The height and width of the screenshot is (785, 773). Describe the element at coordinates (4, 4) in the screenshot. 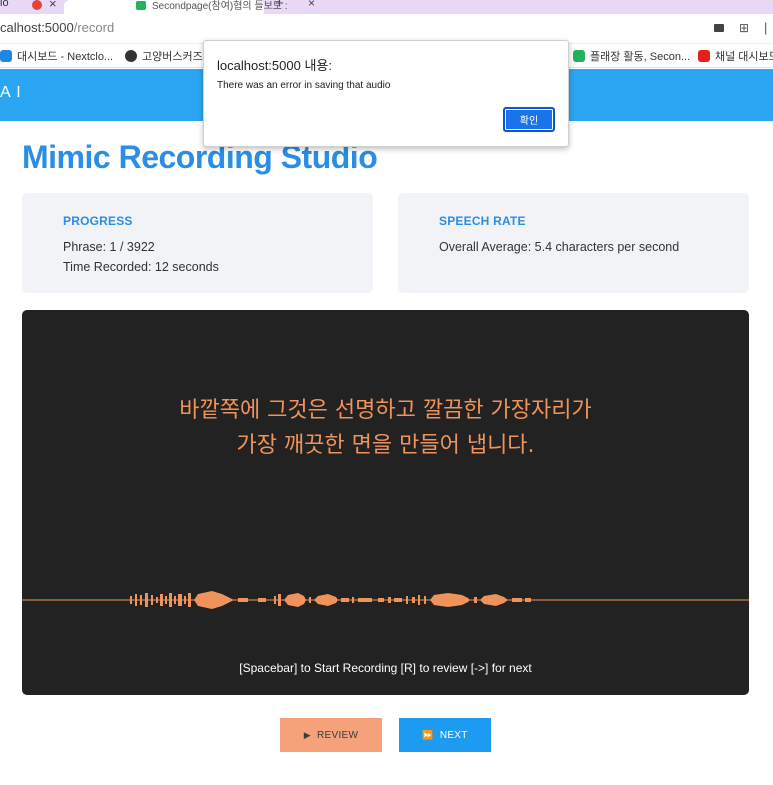

I see `tab-fragment-label: io` at that location.